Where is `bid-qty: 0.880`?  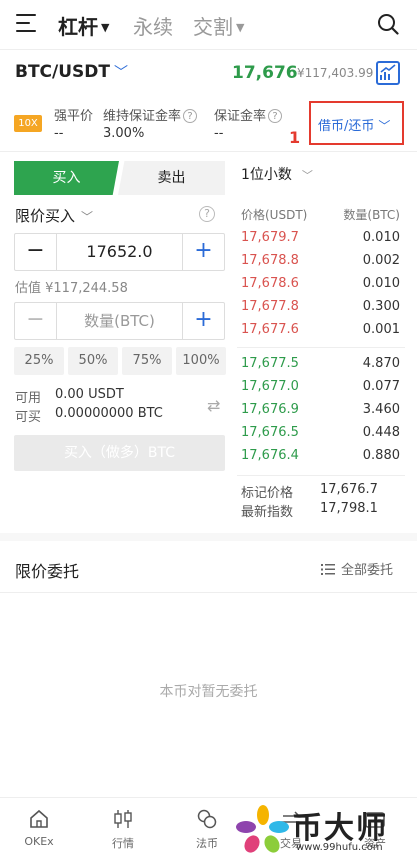
bid-qty: 0.880 is located at coordinates (381, 455).